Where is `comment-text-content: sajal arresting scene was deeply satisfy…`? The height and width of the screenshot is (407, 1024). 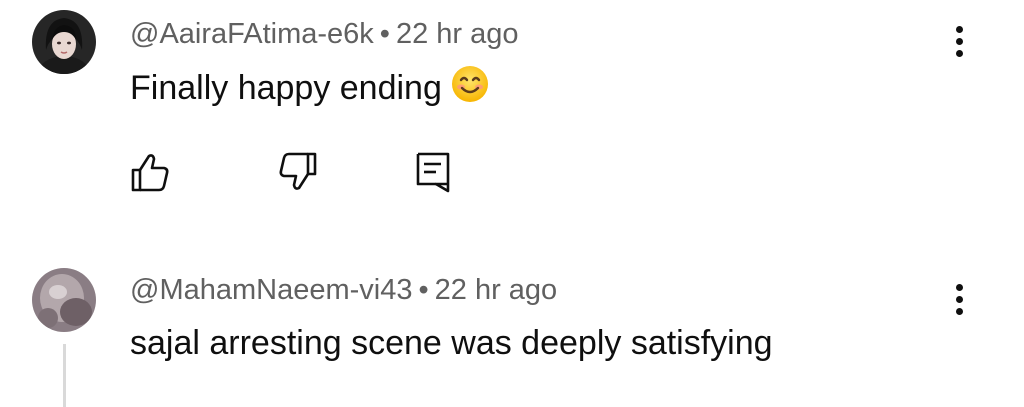 comment-text-content: sajal arresting scene was deeply satisfy… is located at coordinates (451, 343).